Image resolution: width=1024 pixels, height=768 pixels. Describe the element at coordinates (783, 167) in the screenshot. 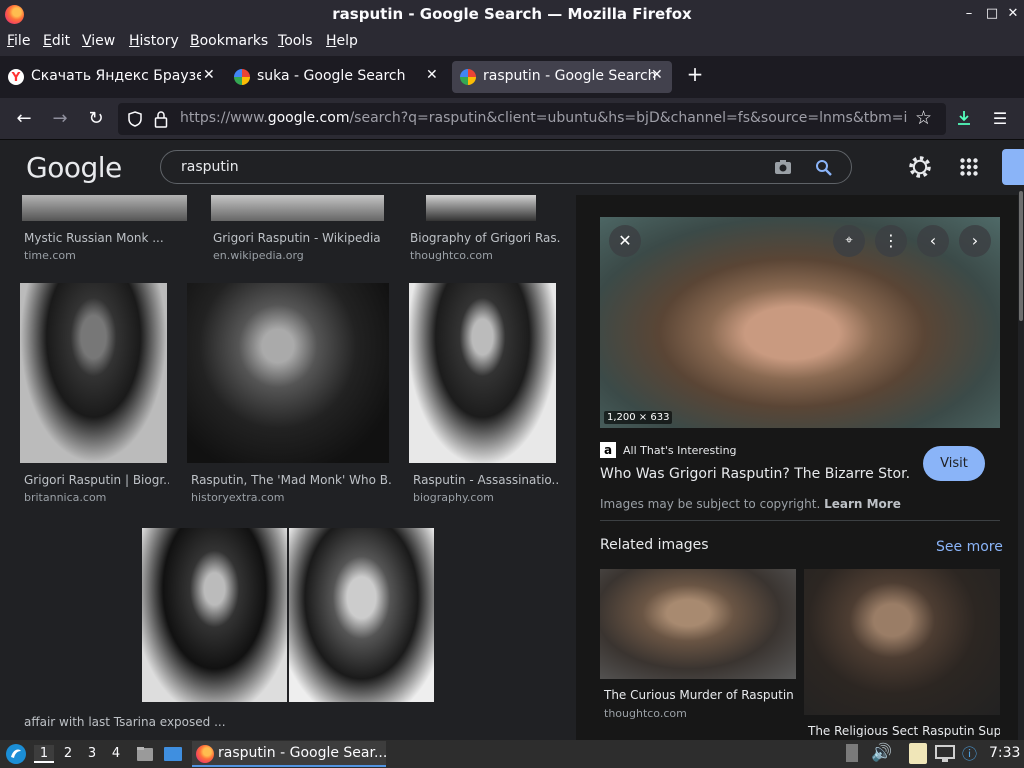

I see `camera-icon` at that location.